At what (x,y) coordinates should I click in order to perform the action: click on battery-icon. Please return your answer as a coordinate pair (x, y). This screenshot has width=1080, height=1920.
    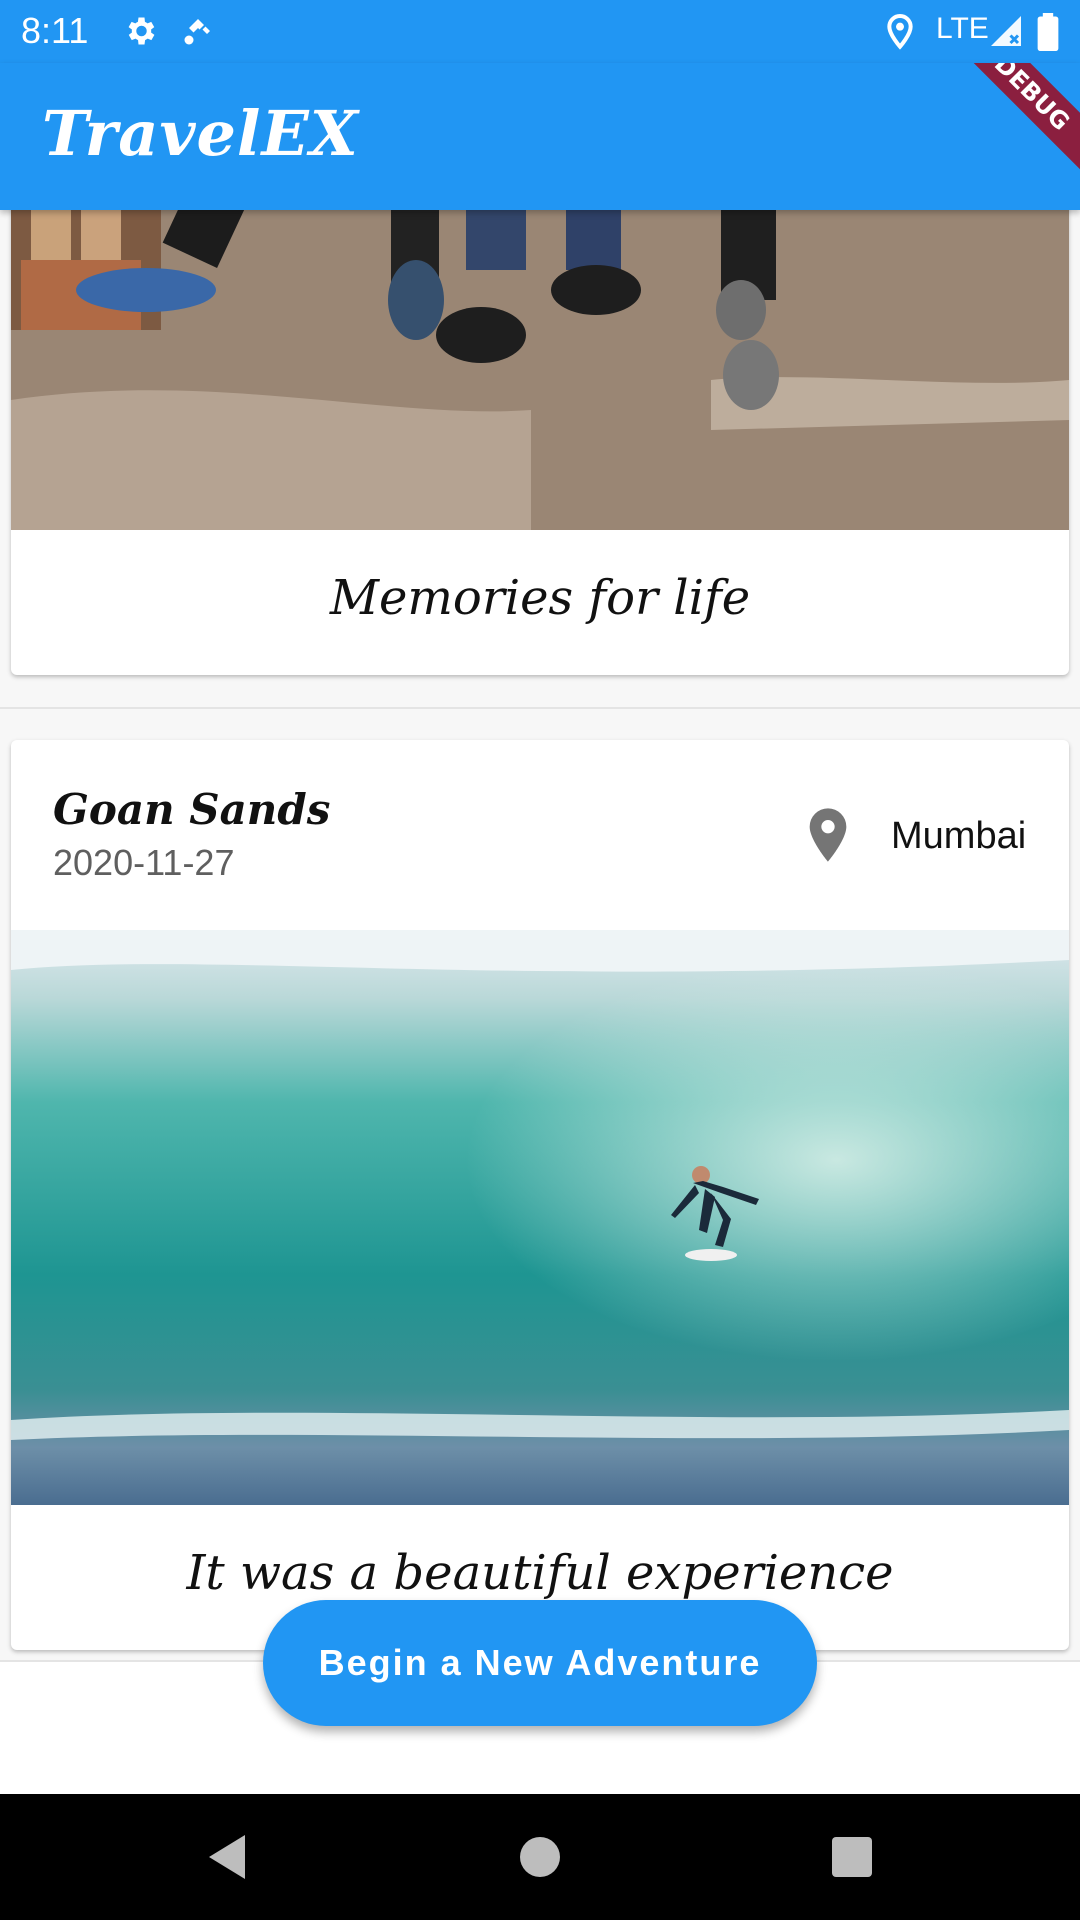
    Looking at the image, I should click on (1048, 32).